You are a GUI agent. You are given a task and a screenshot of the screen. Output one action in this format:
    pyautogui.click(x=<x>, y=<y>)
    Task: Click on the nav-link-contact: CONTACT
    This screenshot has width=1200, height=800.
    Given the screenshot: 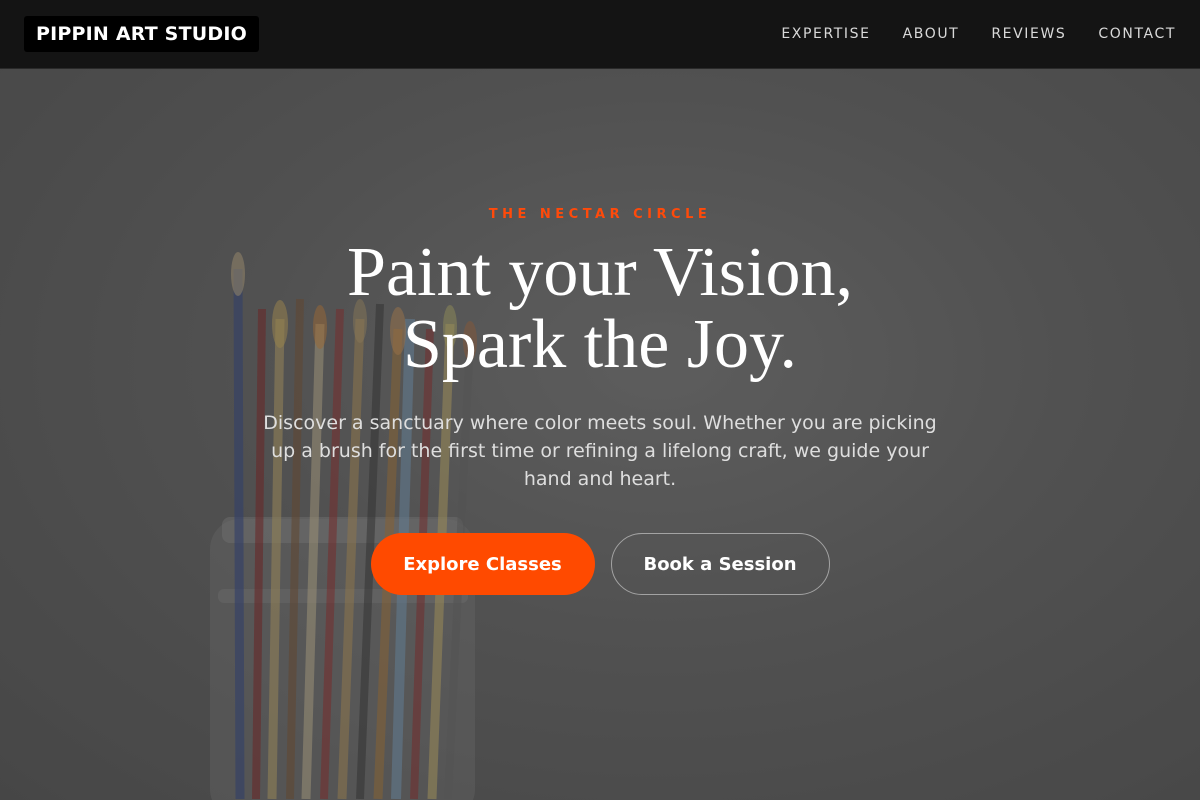 What is the action you would take?
    pyautogui.click(x=1137, y=34)
    